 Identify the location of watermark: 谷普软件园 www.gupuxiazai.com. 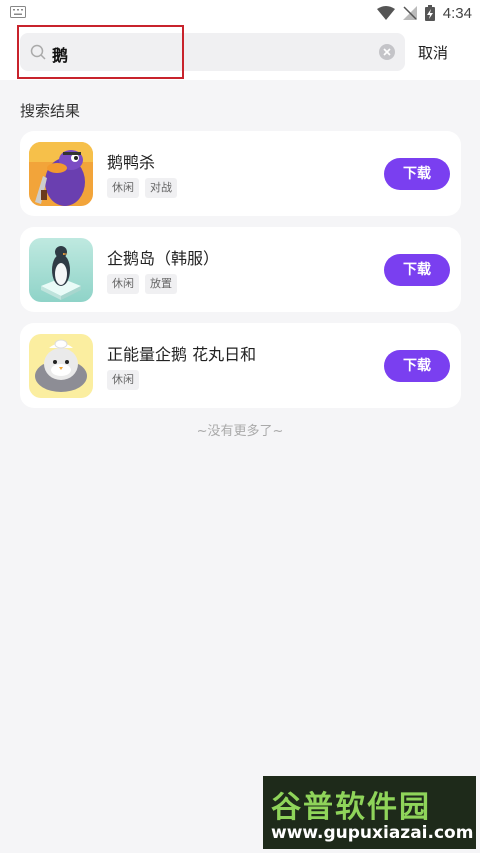
(369, 812).